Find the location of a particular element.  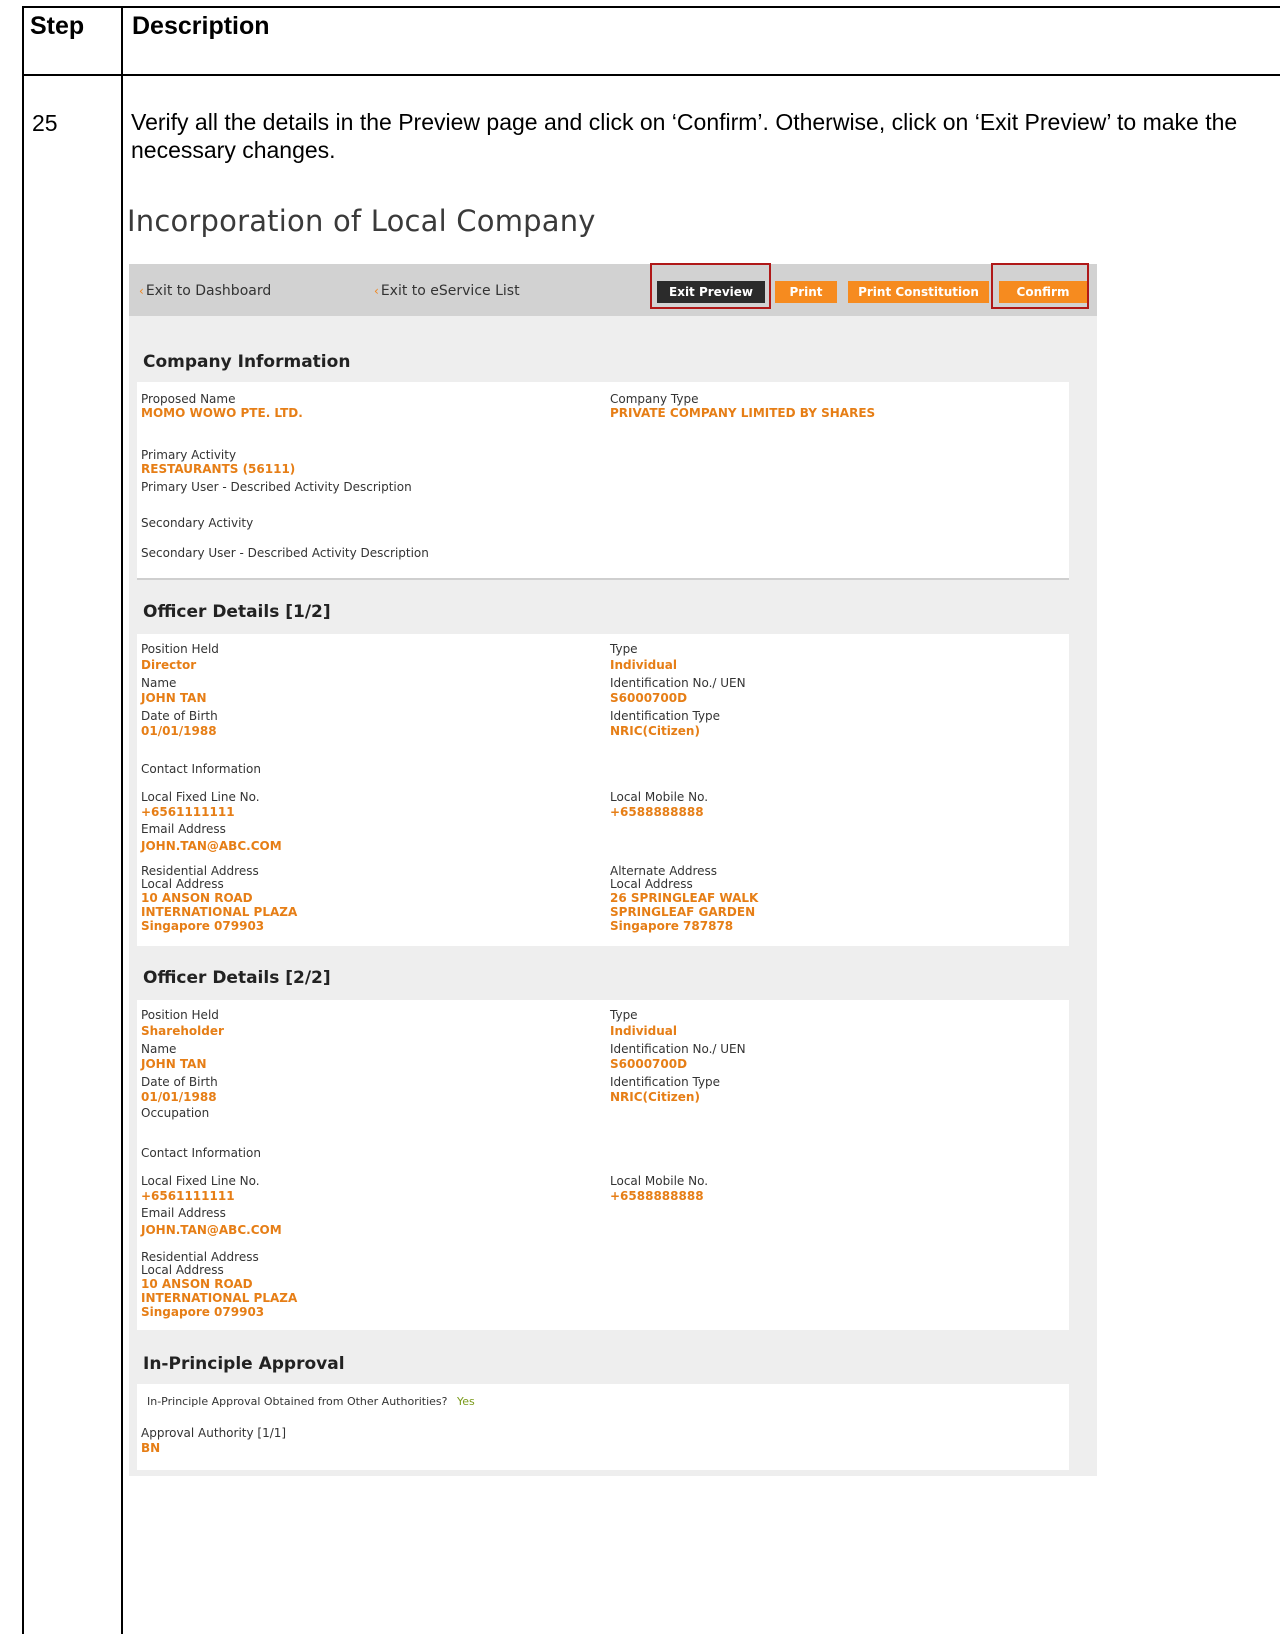

address-line: Singapore 787878 is located at coordinates (672, 926).